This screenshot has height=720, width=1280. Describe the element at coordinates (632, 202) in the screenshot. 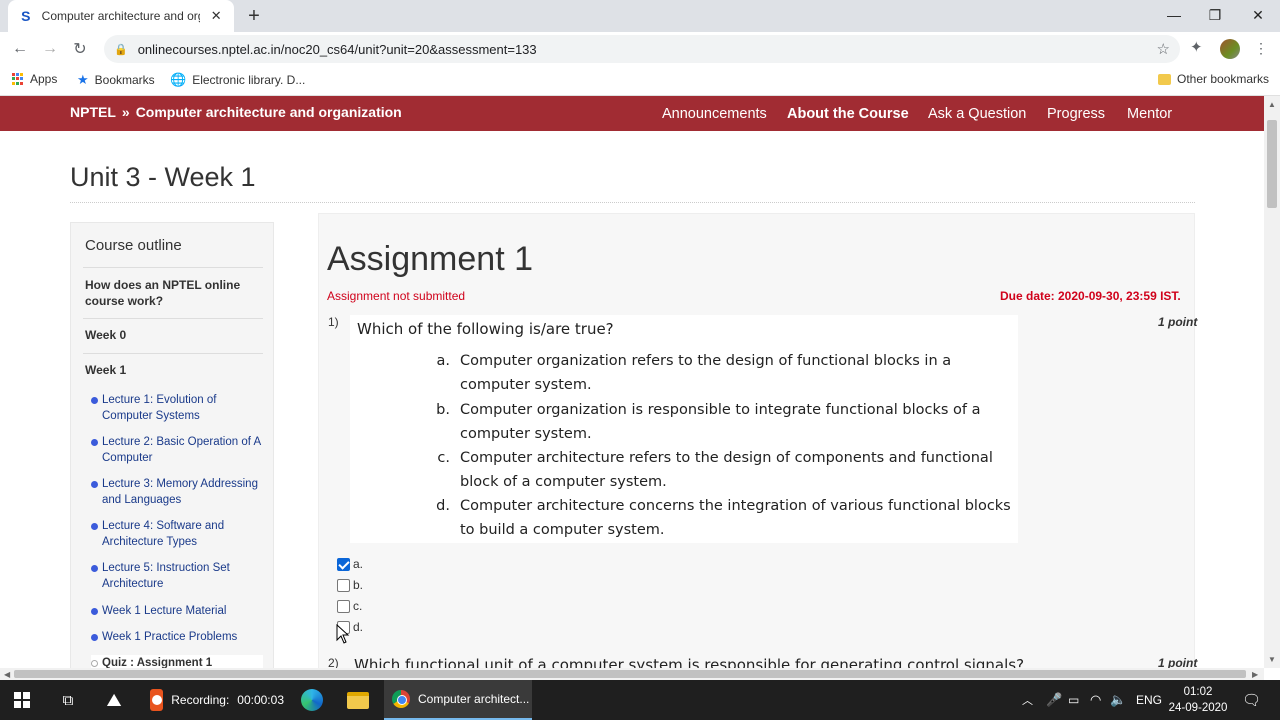

I see `title-divider` at that location.